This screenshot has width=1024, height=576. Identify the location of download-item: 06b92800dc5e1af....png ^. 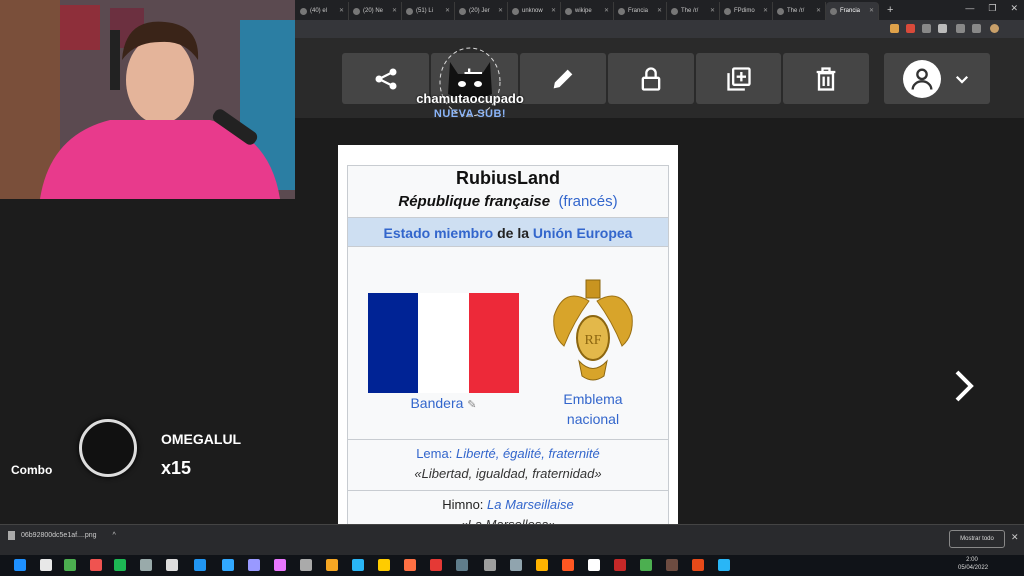
(62, 535).